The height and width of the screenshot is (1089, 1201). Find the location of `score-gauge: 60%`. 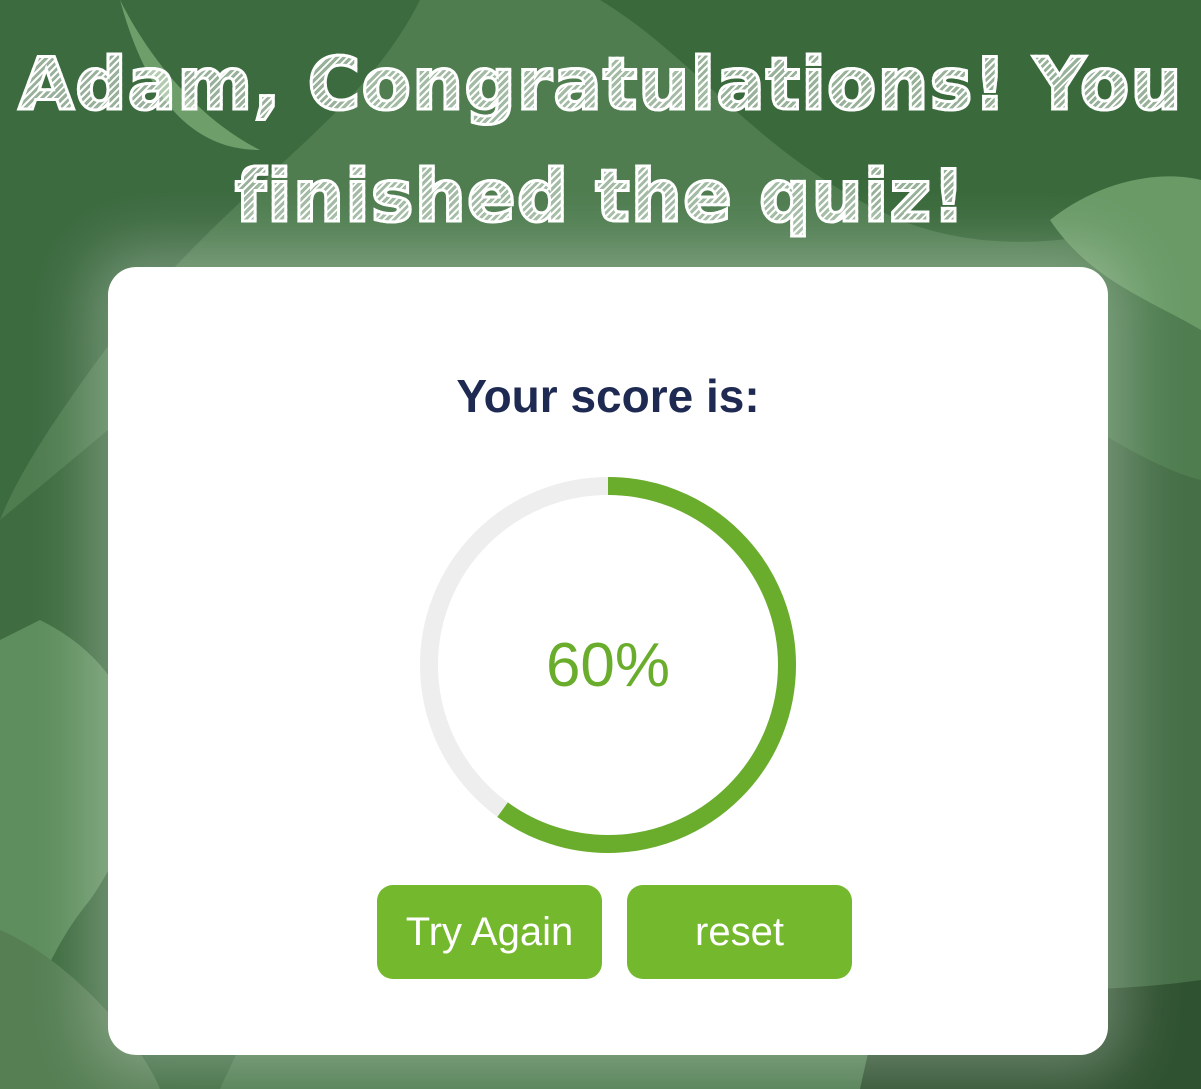

score-gauge: 60% is located at coordinates (608, 665).